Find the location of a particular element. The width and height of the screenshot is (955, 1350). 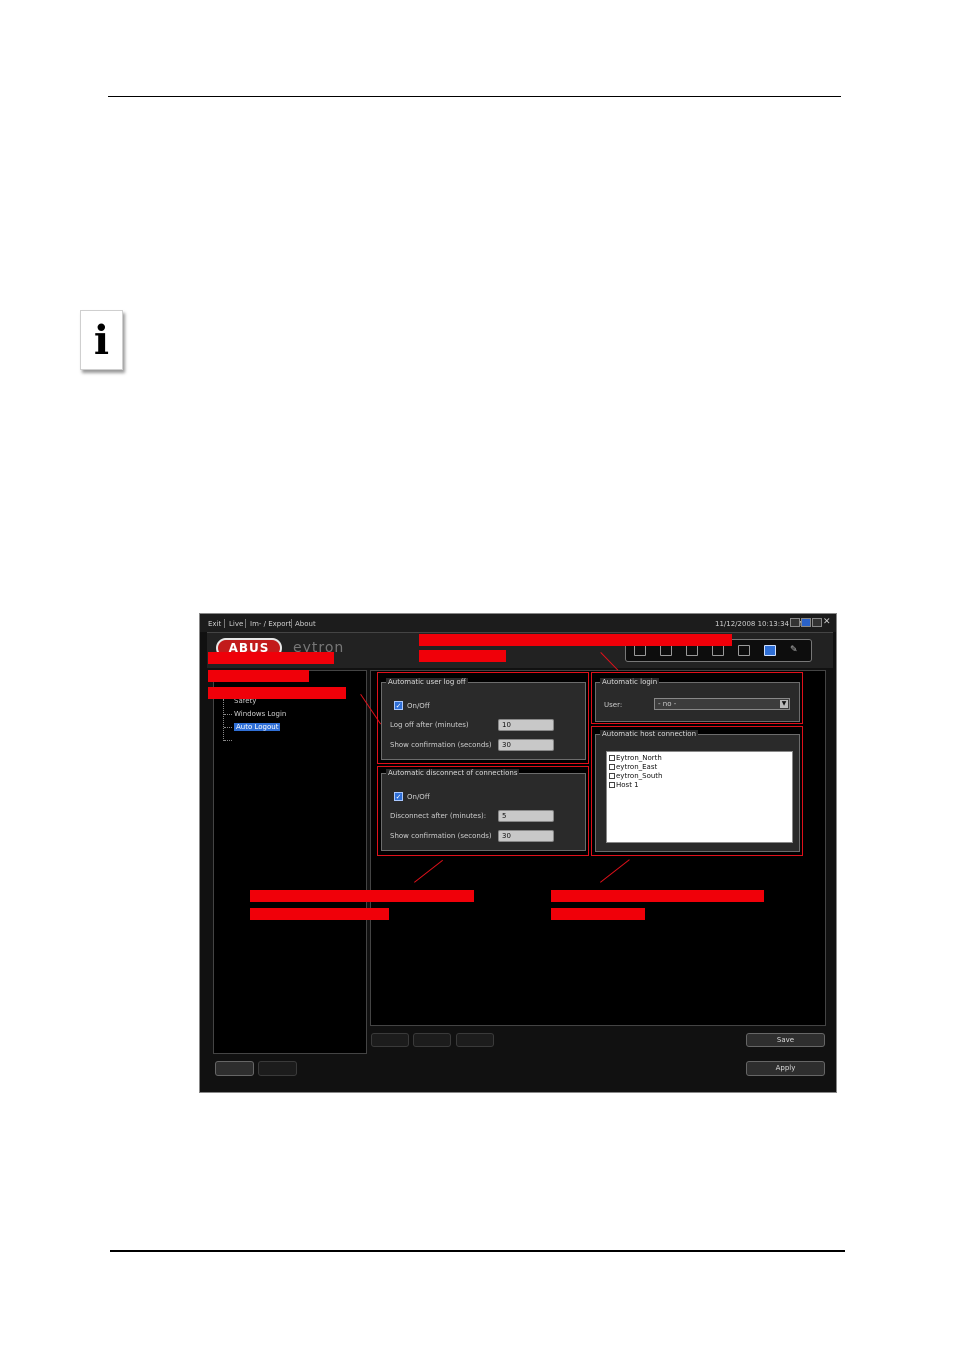

info-icon: i is located at coordinates (101, 340).